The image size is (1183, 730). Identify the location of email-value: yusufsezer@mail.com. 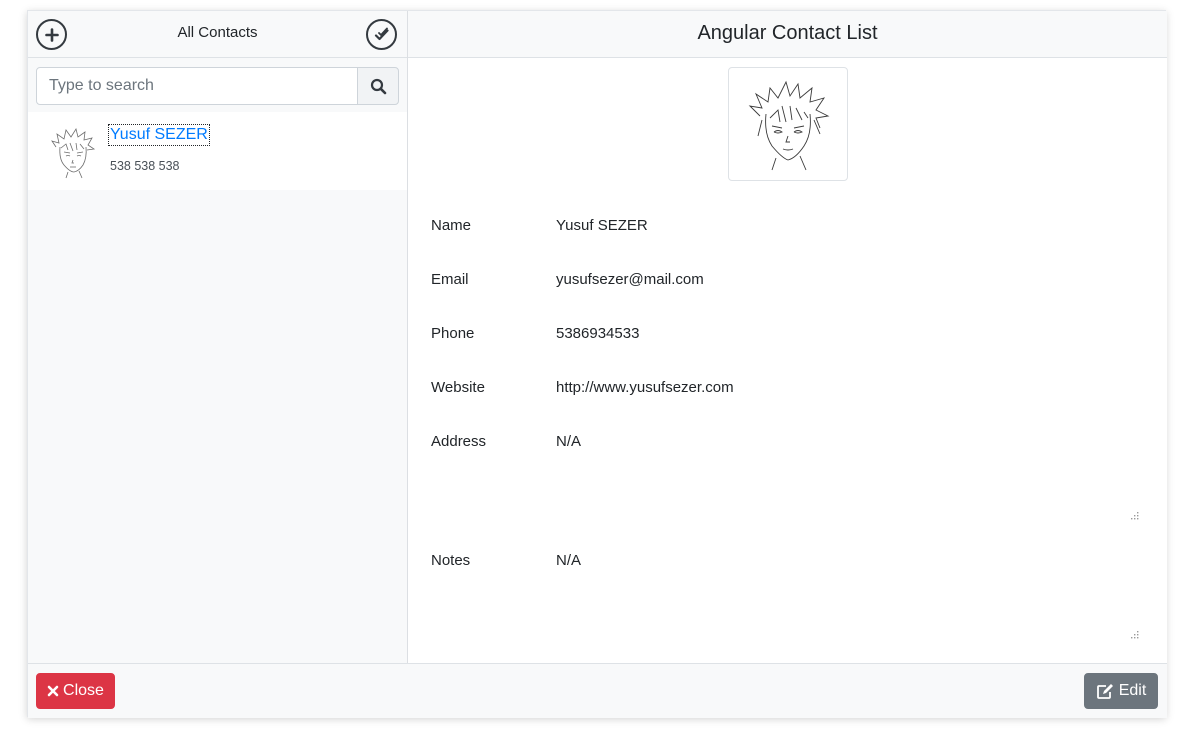
(630, 279).